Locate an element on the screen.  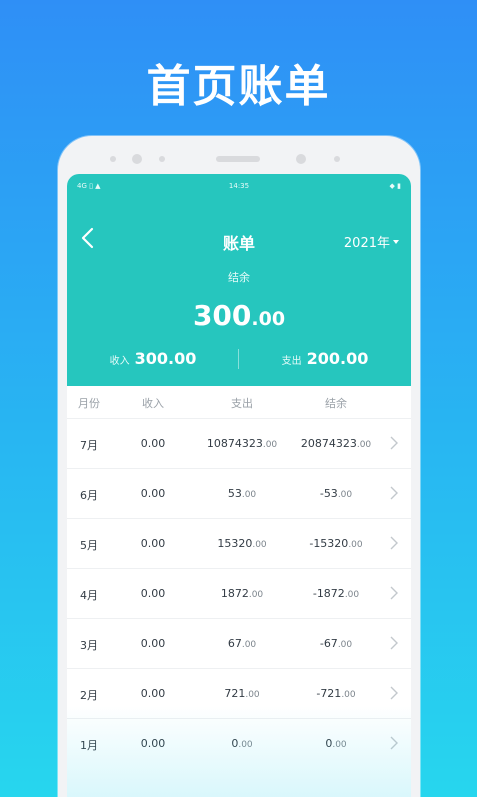
wifi-battery-icons: ◆ ▮ is located at coordinates (395, 186).